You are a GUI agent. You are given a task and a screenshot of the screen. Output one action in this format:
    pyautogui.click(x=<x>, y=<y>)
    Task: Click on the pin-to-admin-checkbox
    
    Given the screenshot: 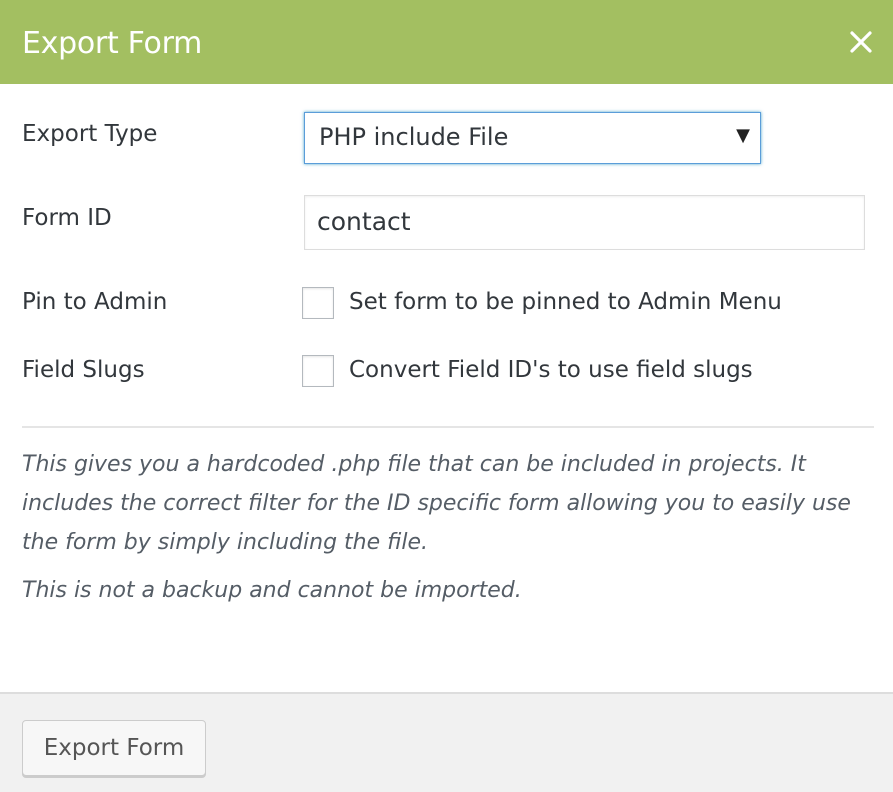 What is the action you would take?
    pyautogui.click(x=318, y=303)
    